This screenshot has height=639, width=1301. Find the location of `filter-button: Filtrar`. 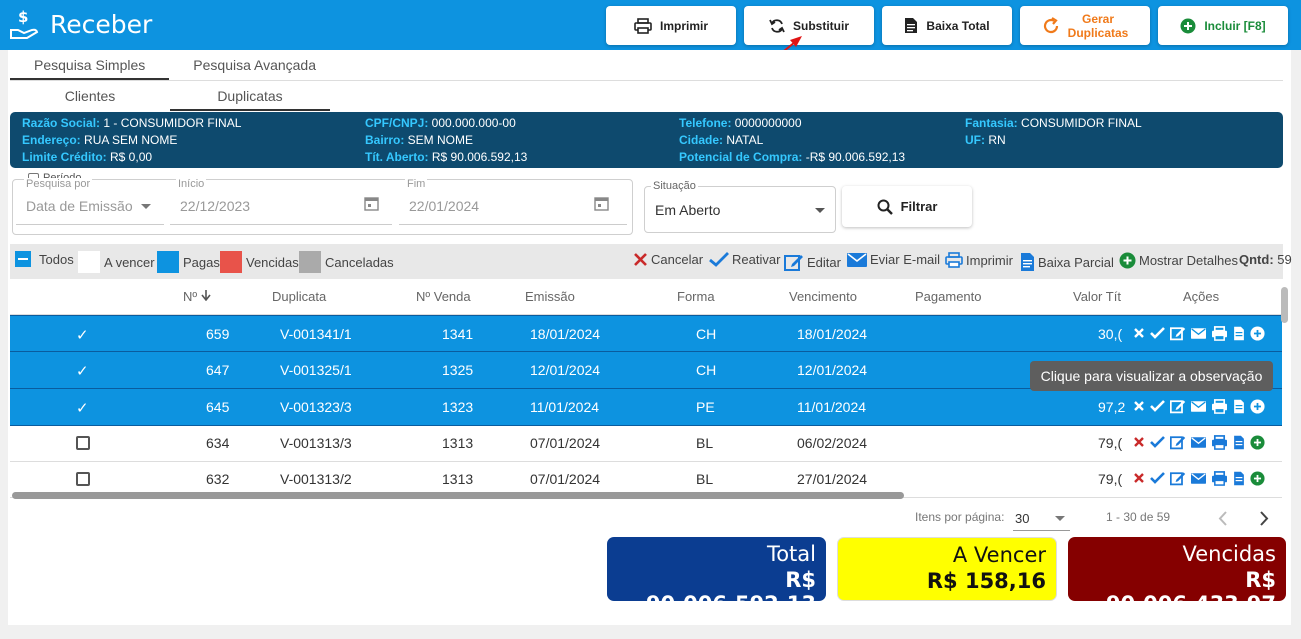

filter-button: Filtrar is located at coordinates (907, 206).